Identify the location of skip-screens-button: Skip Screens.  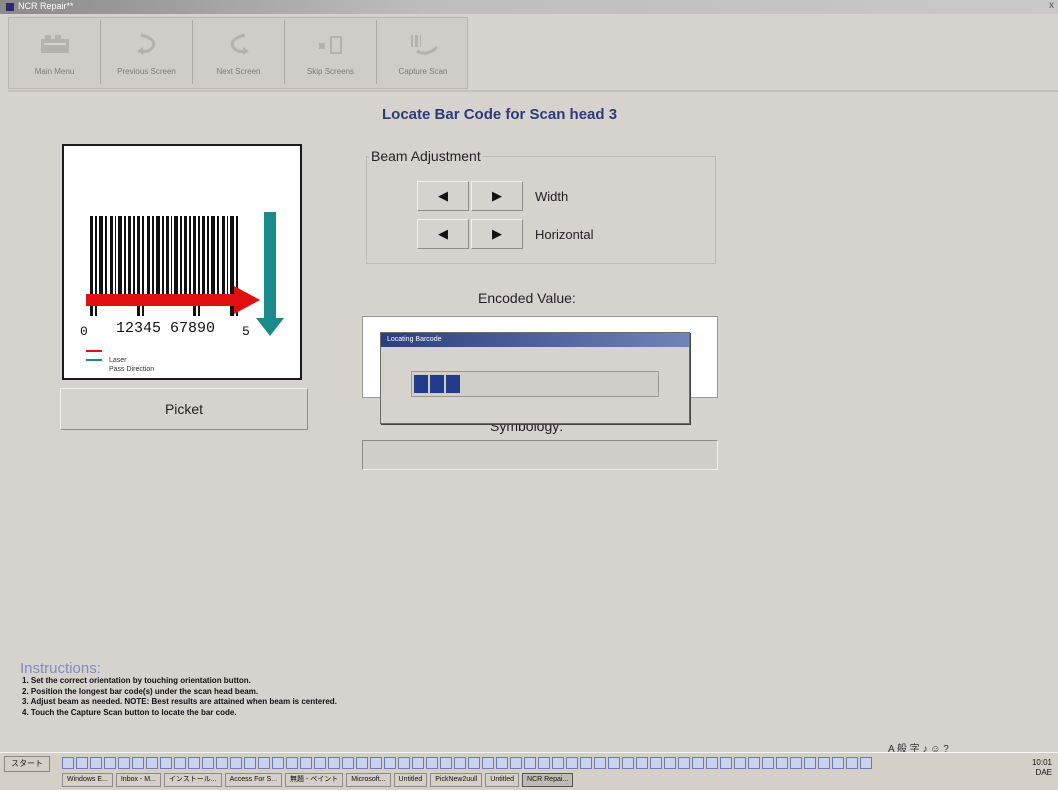
(331, 52).